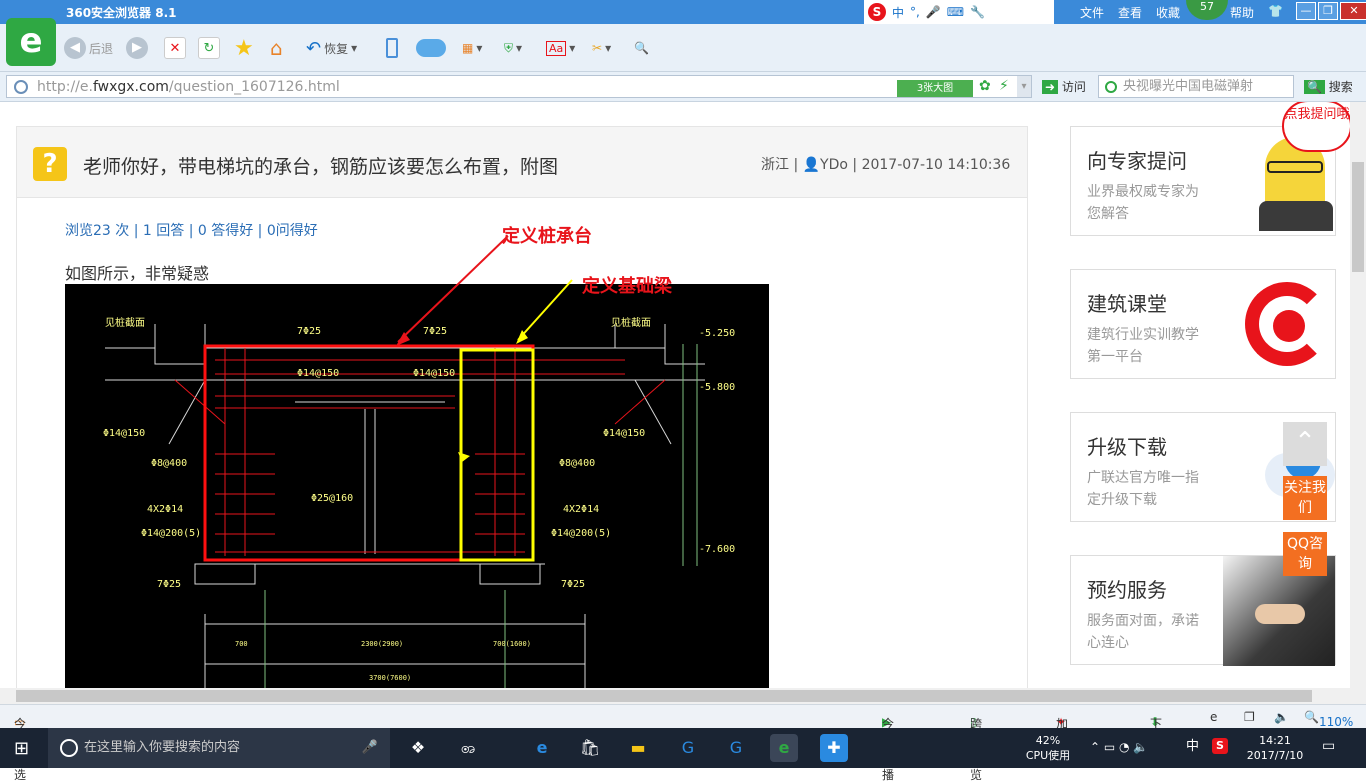 This screenshot has width=1366, height=783. I want to click on menu-favorites: 收藏, so click(1168, 12).